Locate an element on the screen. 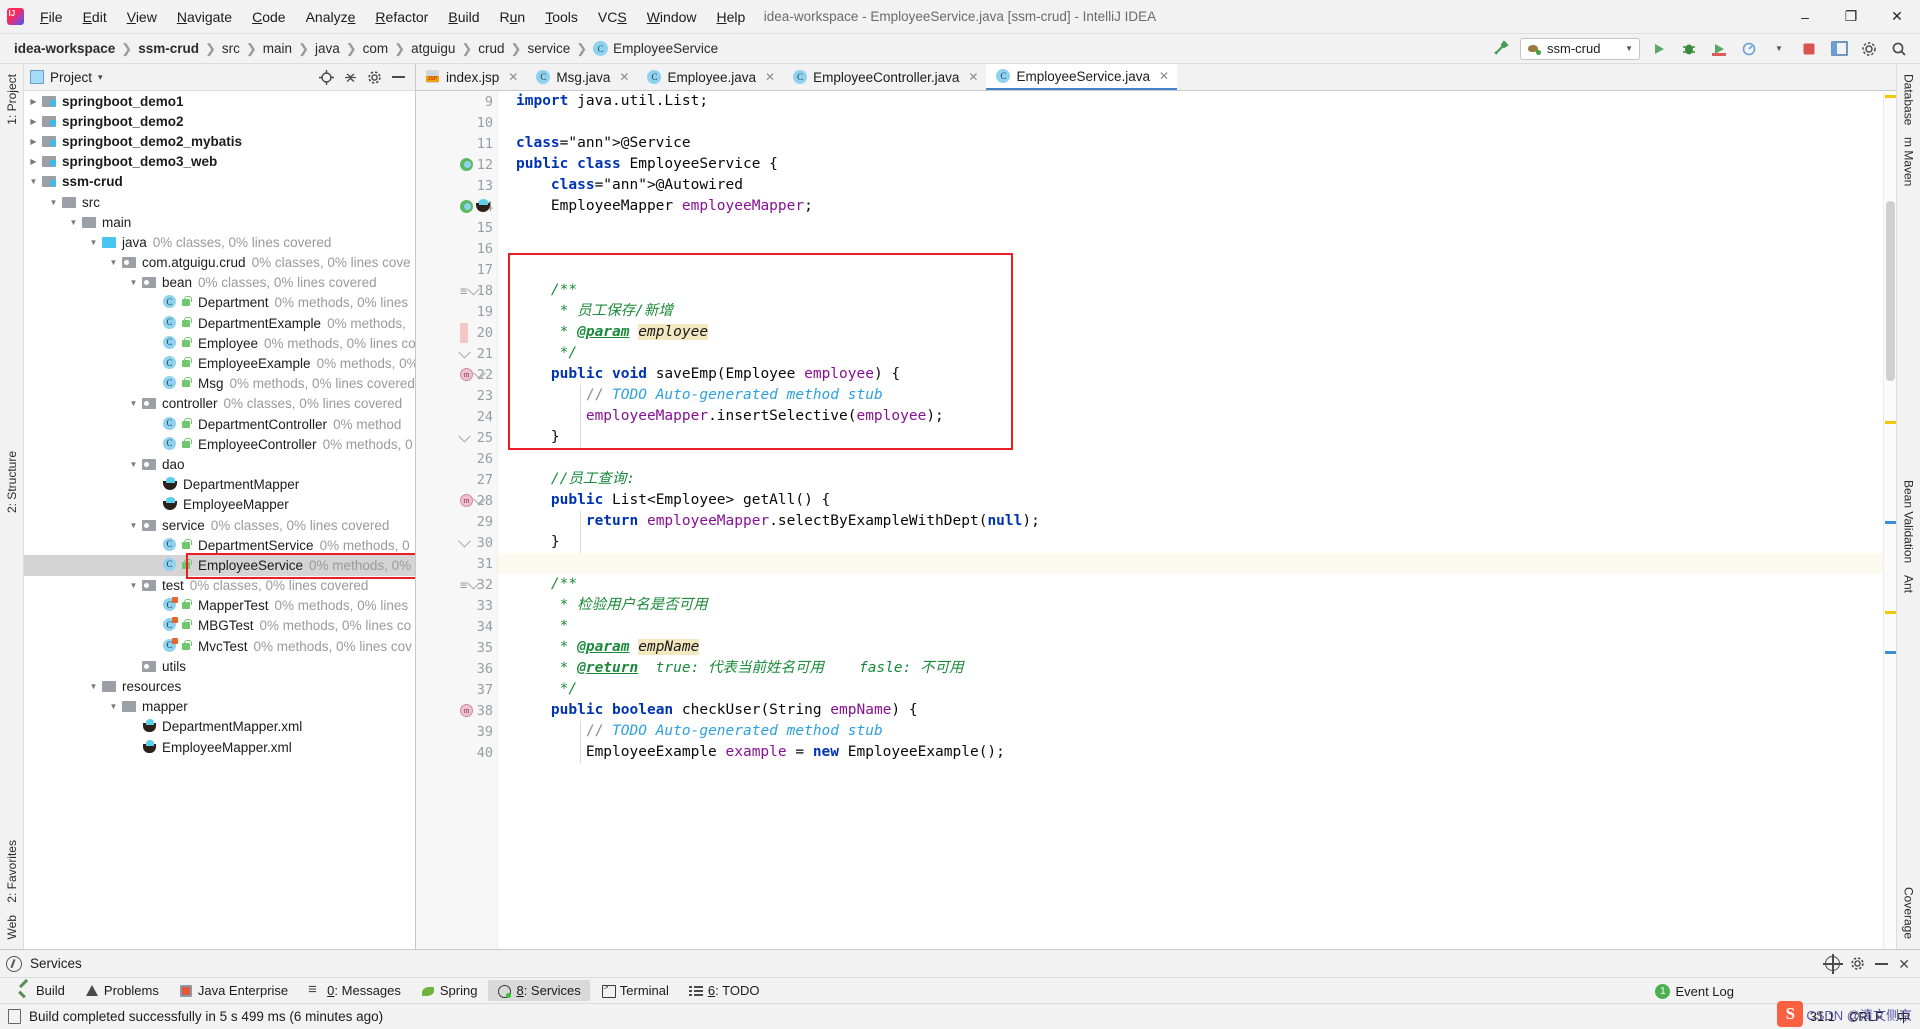 Image resolution: width=1920 pixels, height=1029 pixels. code-line-23: // TODO Auto-generated method stub is located at coordinates (1190, 395).